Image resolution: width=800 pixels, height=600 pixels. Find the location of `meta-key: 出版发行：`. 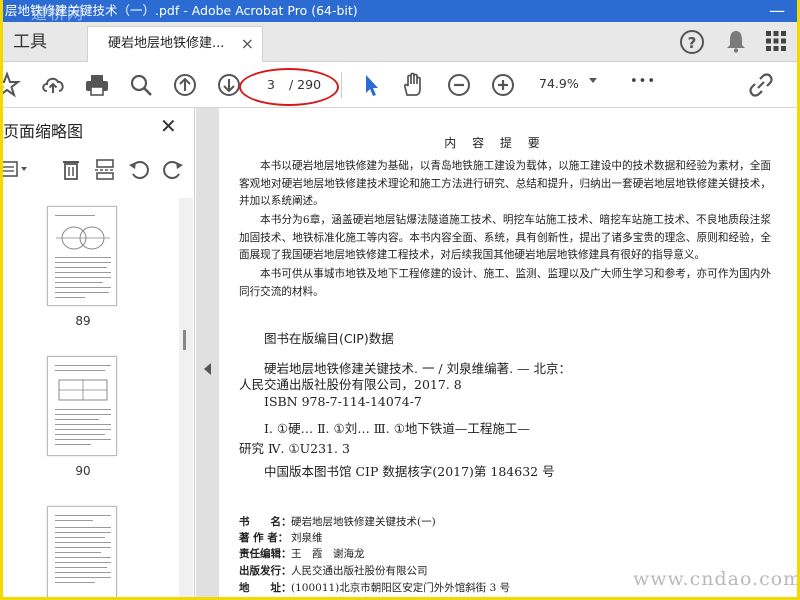

meta-key: 出版发行： is located at coordinates (265, 571).